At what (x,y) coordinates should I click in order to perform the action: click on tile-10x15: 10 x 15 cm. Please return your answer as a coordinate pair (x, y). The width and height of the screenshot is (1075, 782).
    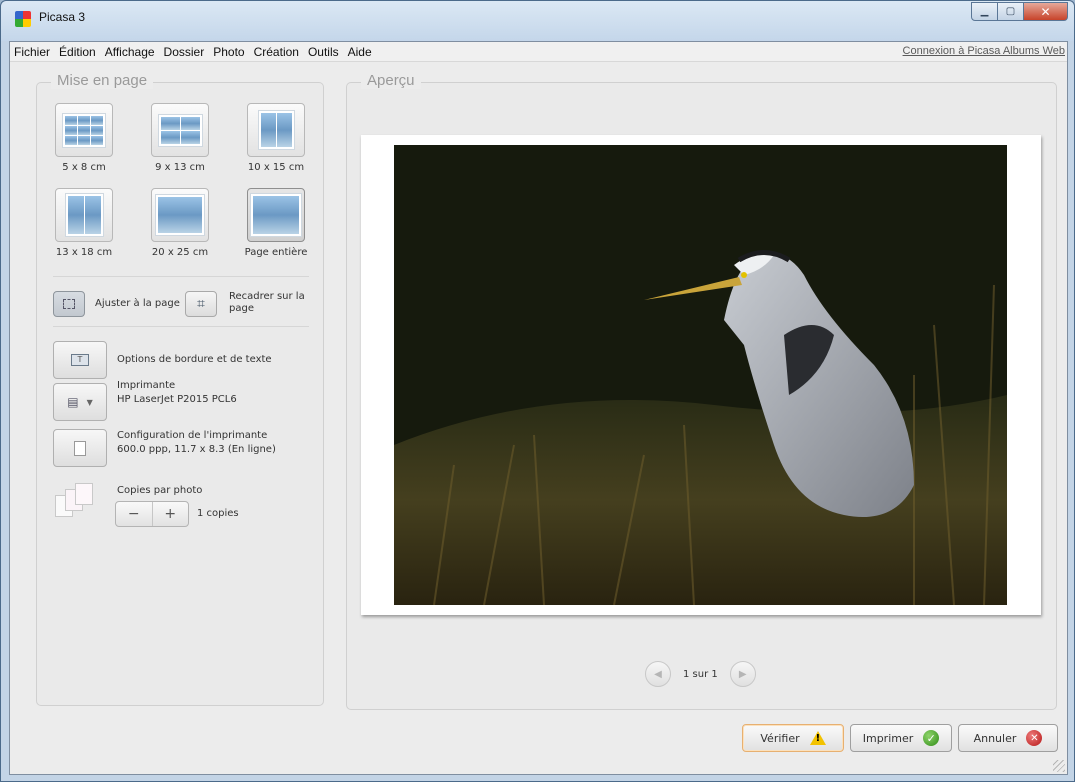
    Looking at the image, I should click on (276, 138).